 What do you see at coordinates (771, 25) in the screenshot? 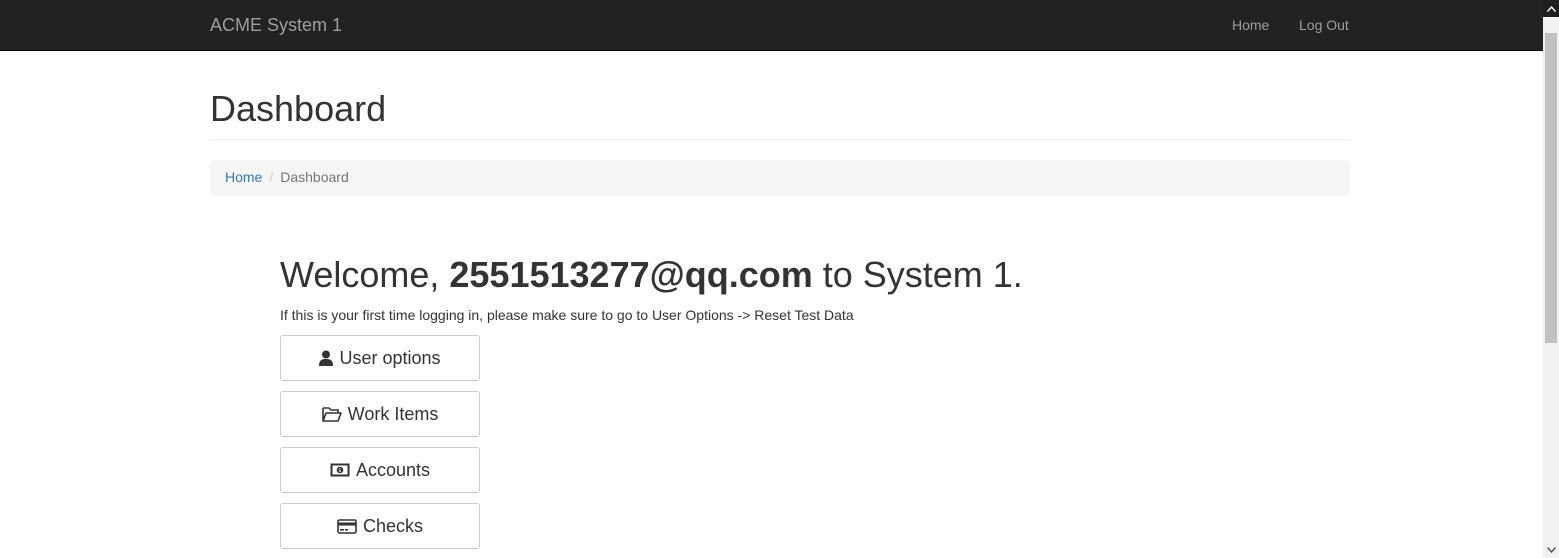
I see `top-navbar: ACME System 1 Home Log Out` at bounding box center [771, 25].